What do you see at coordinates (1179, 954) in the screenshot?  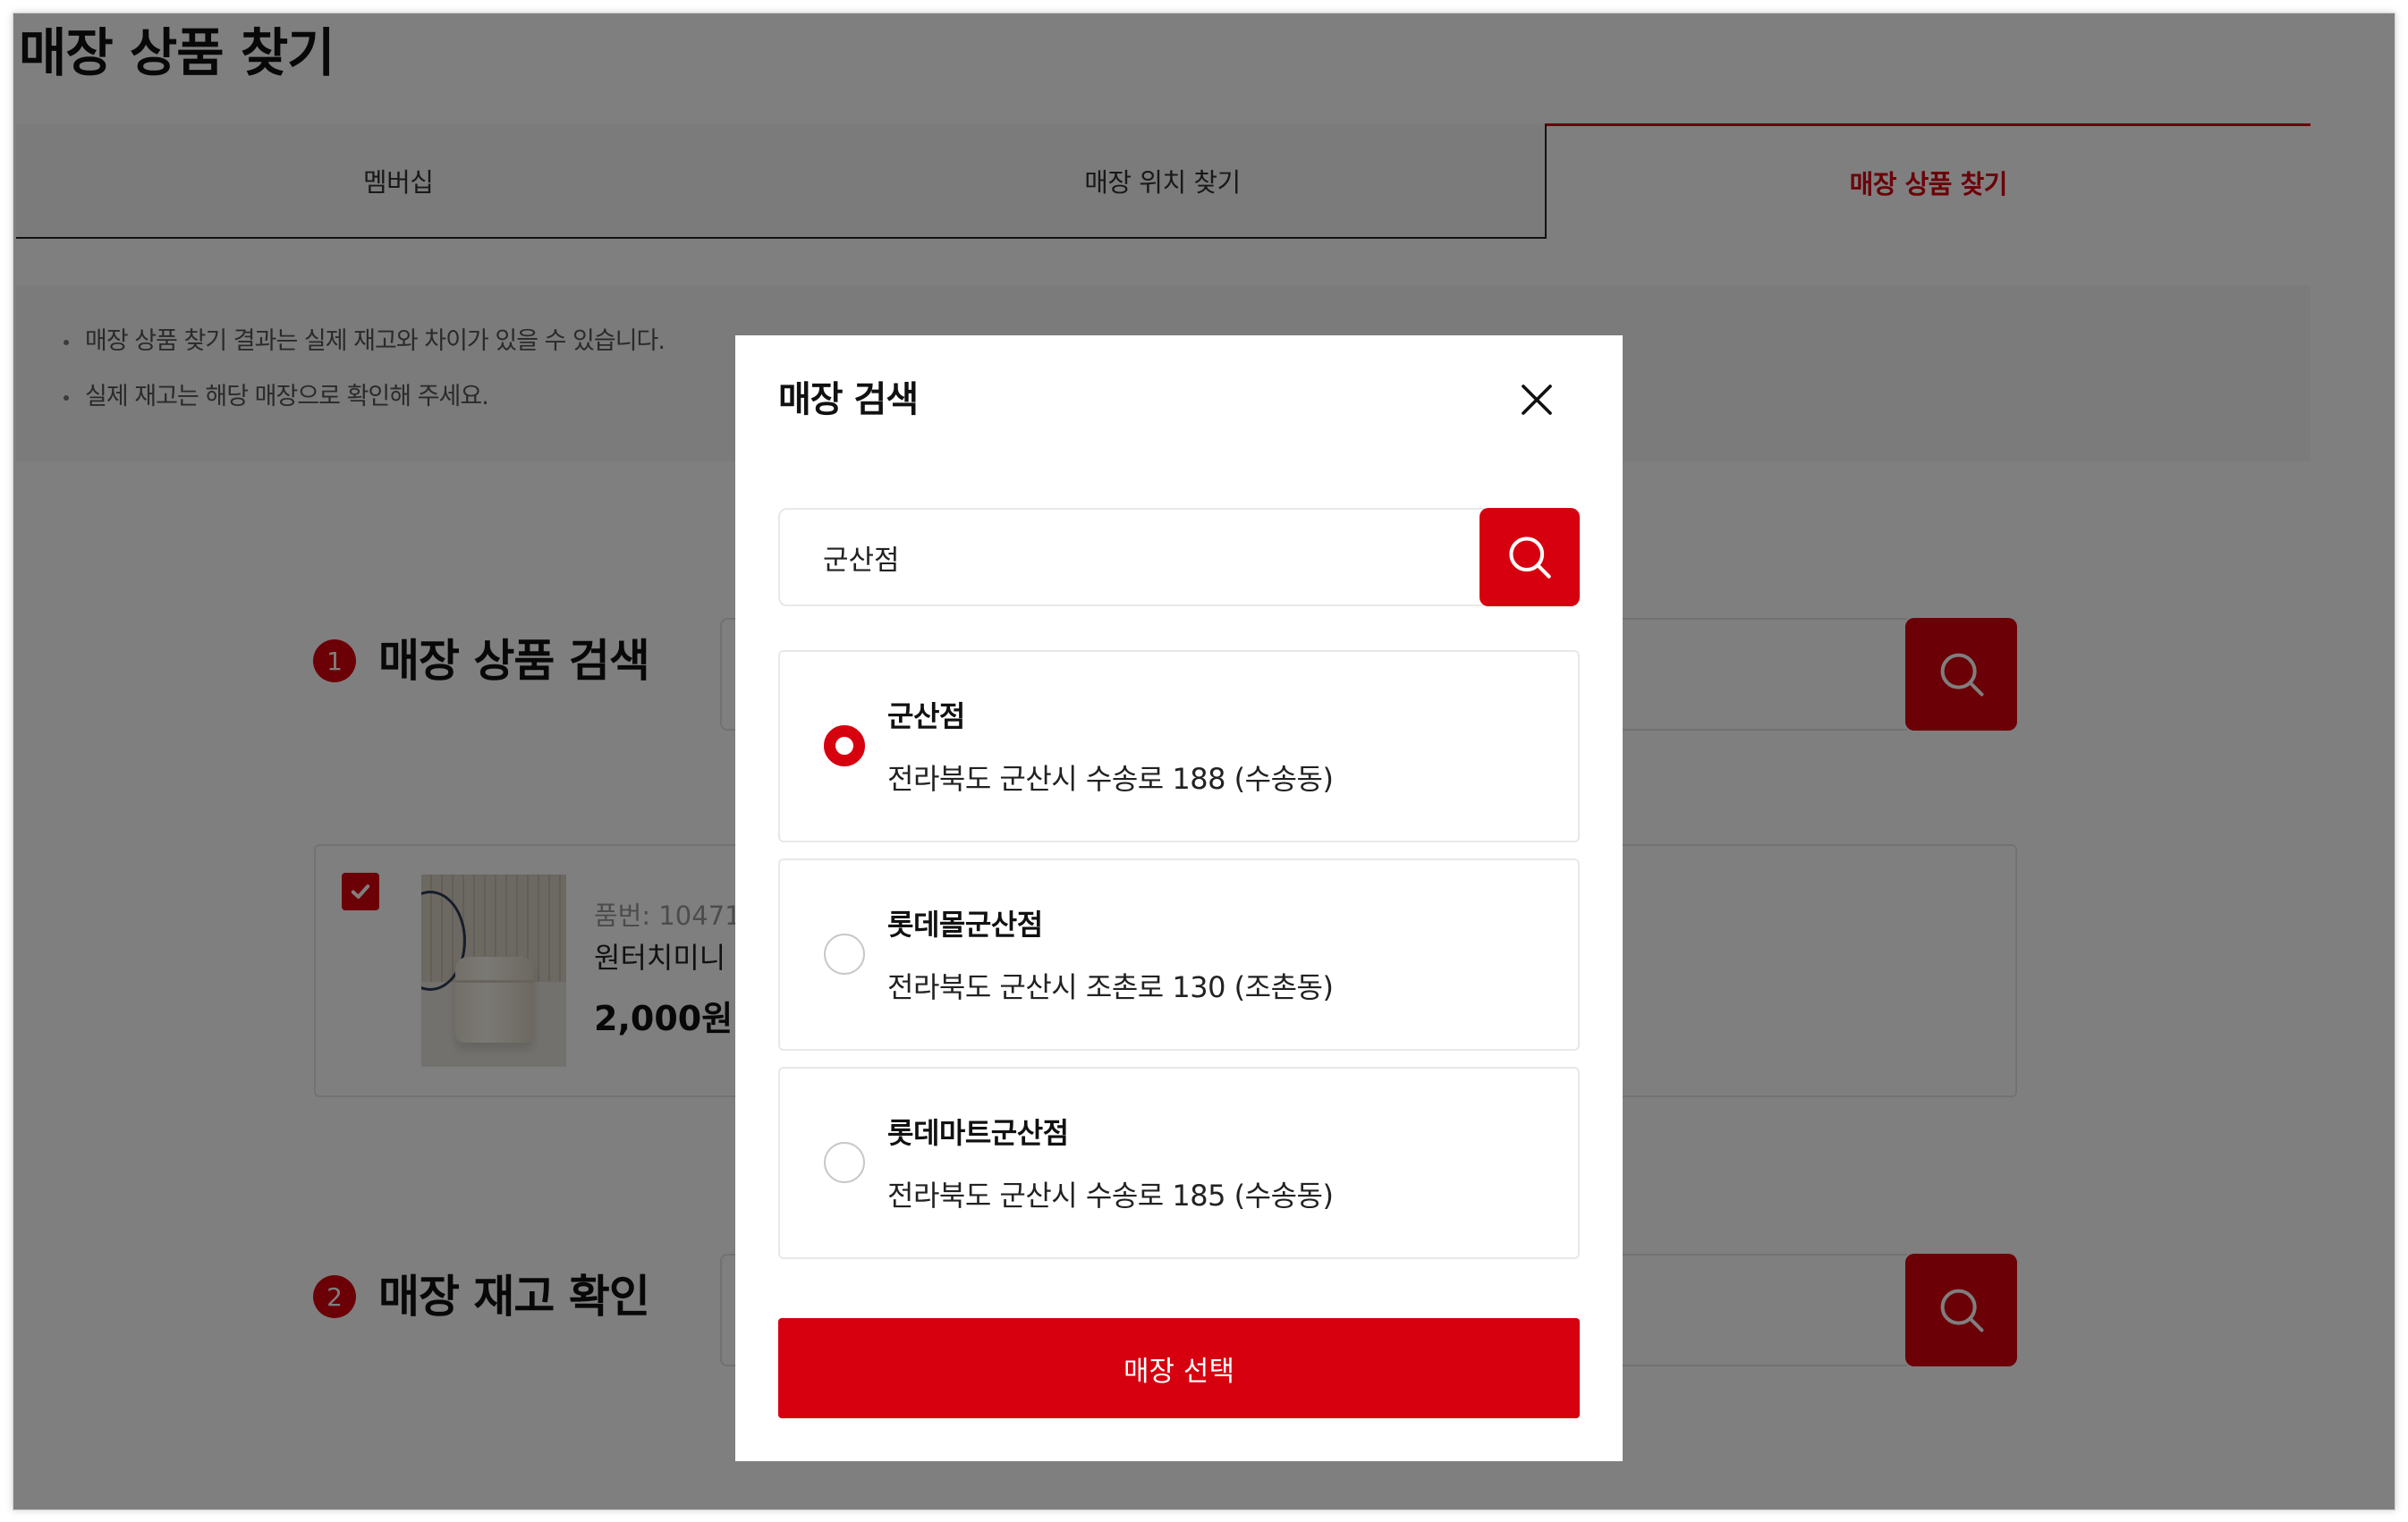 I see `store-result-item: 롯데몰군산점 전라북도 군산시 조촌로 130 (조촌동)` at bounding box center [1179, 954].